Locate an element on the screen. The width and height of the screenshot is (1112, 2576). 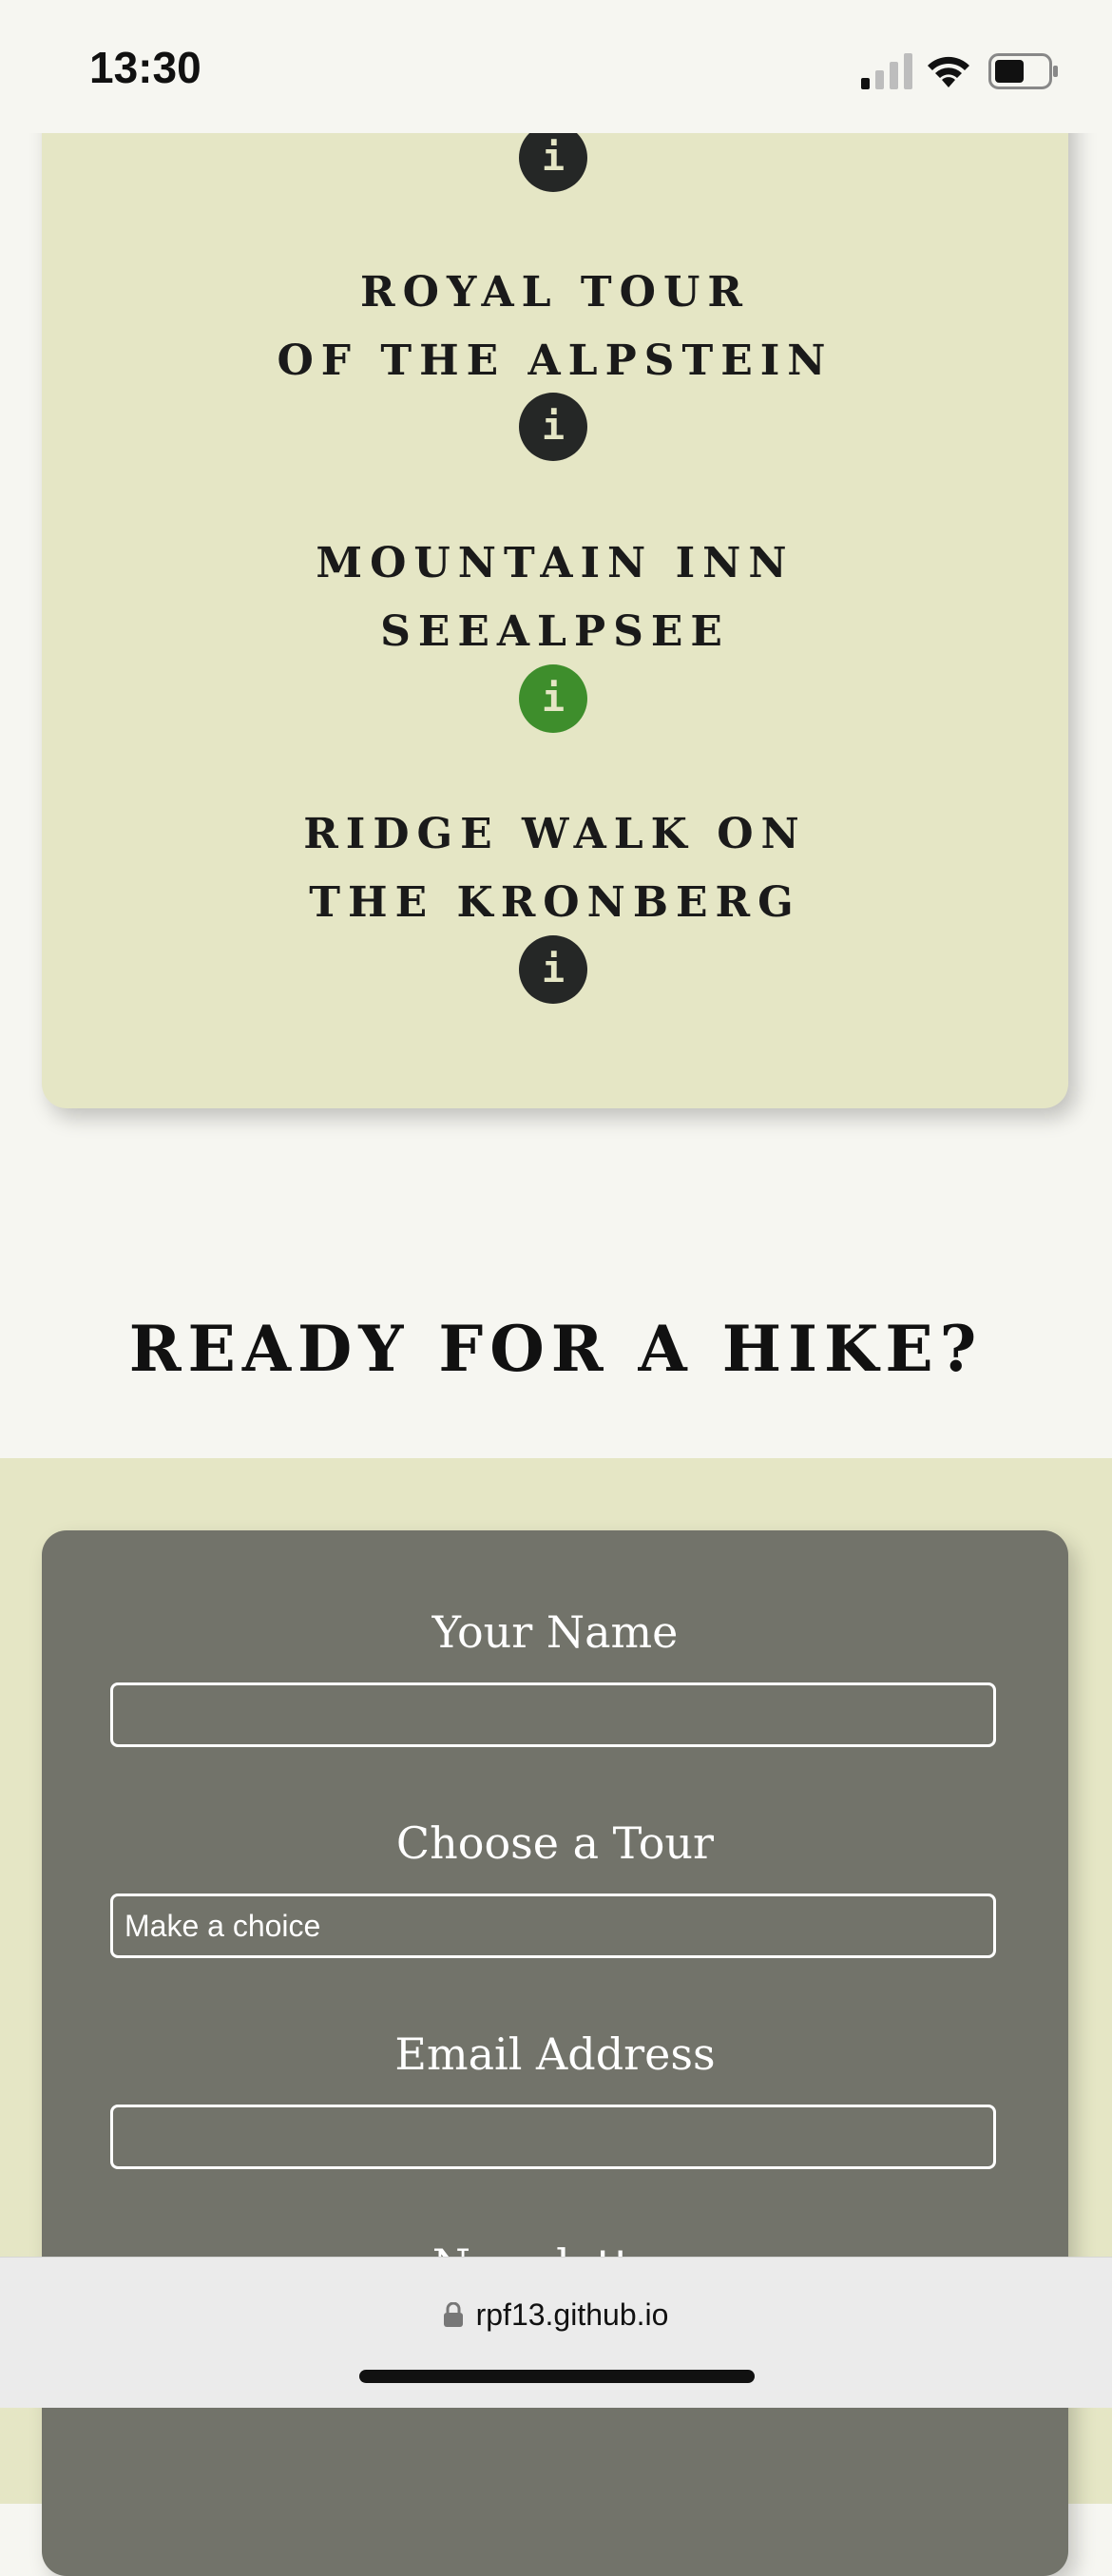
home-indicator is located at coordinates (557, 2377).